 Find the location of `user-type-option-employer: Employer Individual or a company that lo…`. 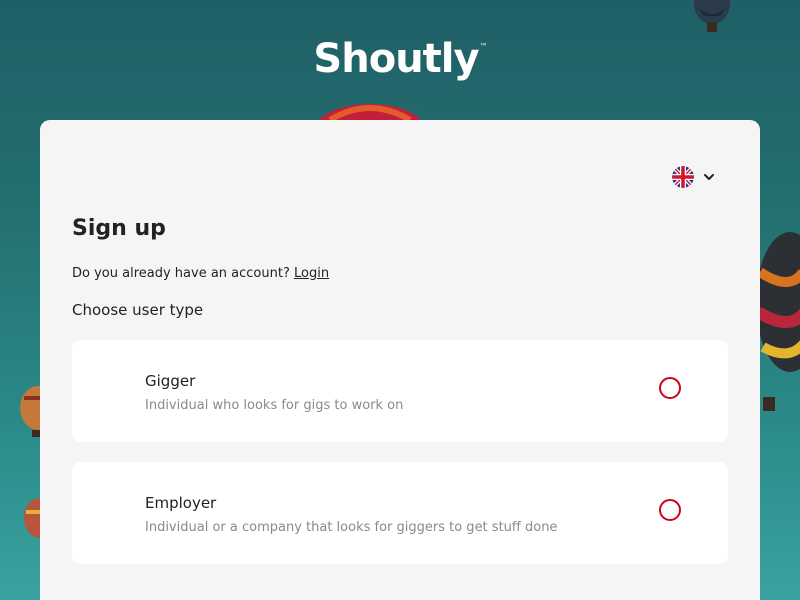

user-type-option-employer: Employer Individual or a company that lo… is located at coordinates (400, 513).